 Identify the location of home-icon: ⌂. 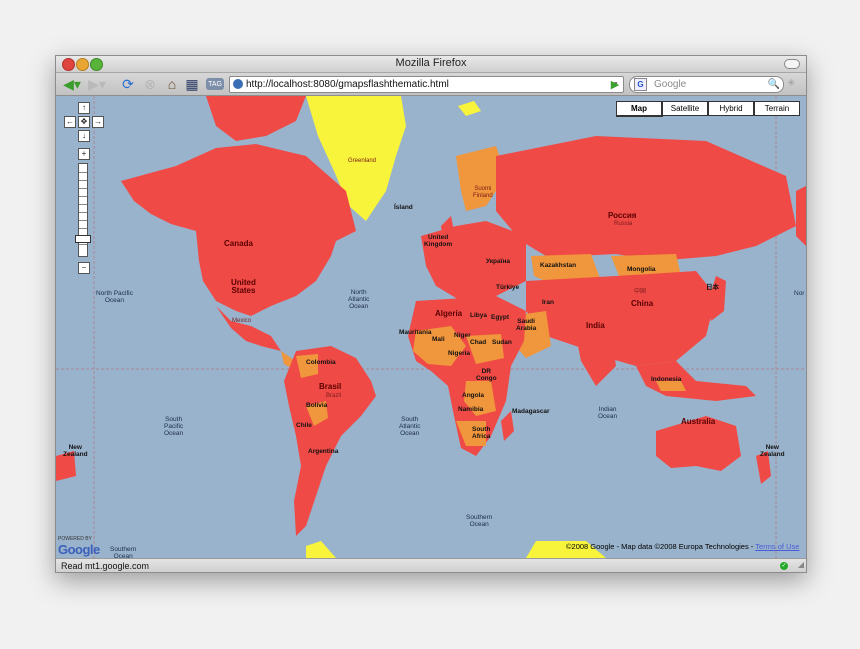
(172, 84).